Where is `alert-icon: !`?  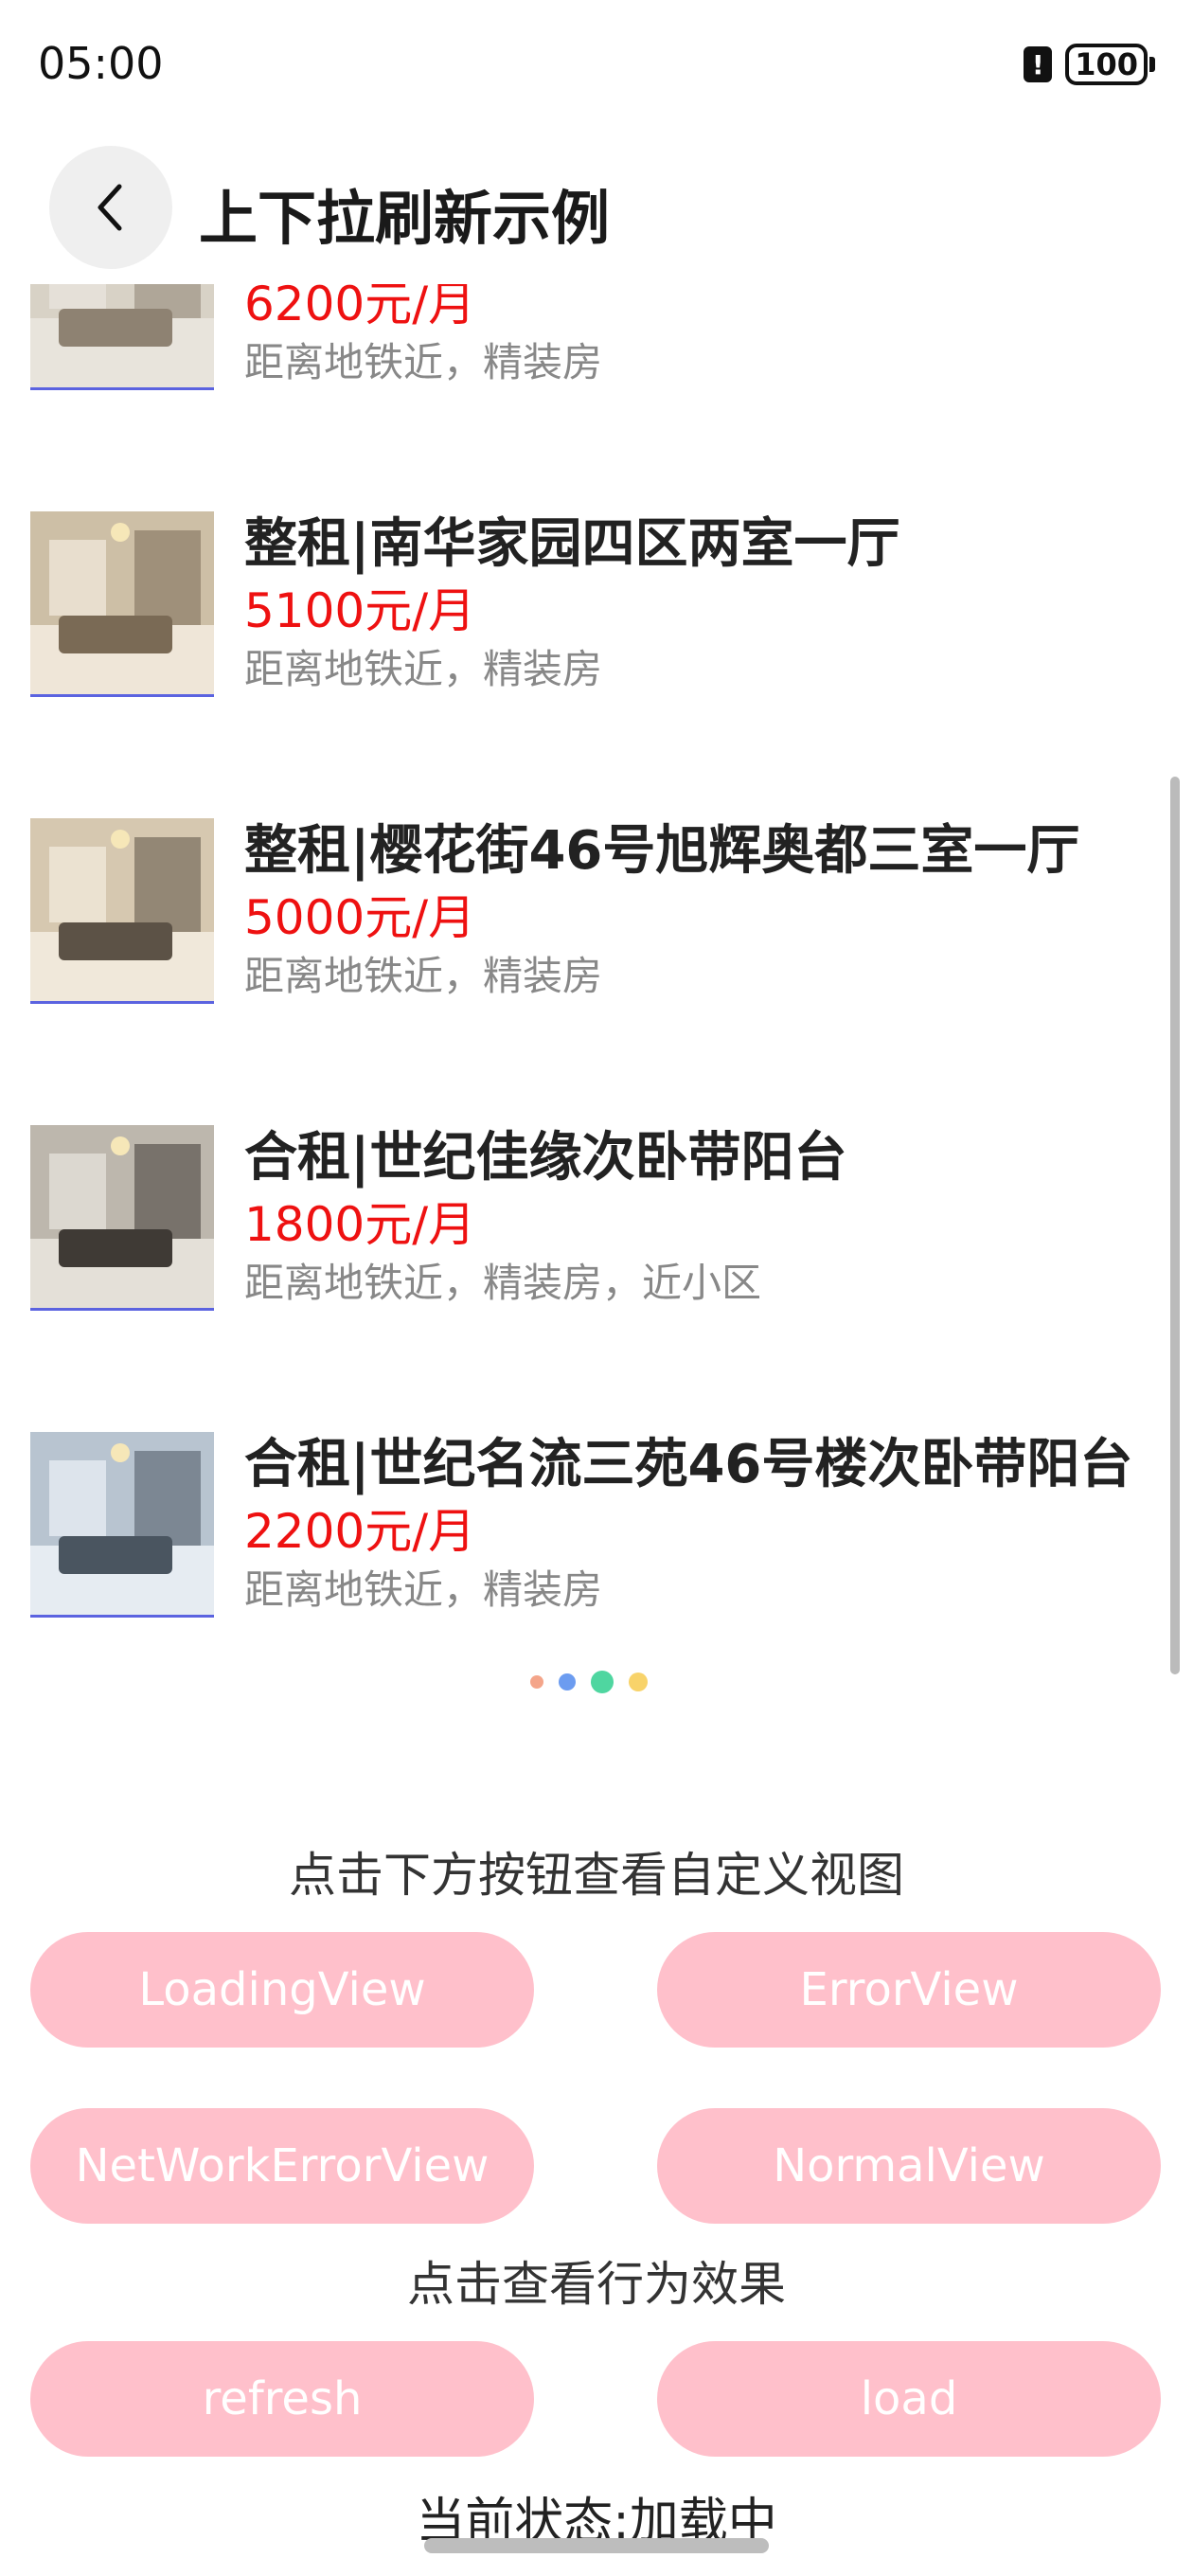 alert-icon: ! is located at coordinates (1038, 64).